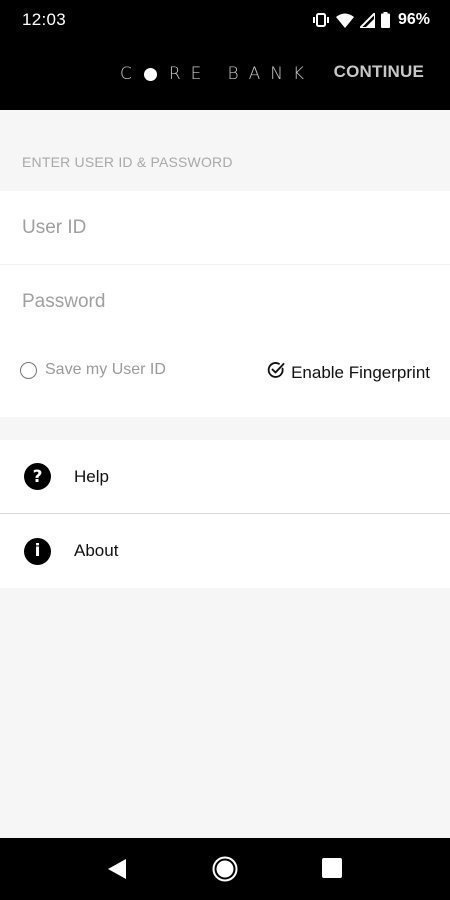  I want to click on app-header: C RE BANK CONTINUE, so click(225, 75).